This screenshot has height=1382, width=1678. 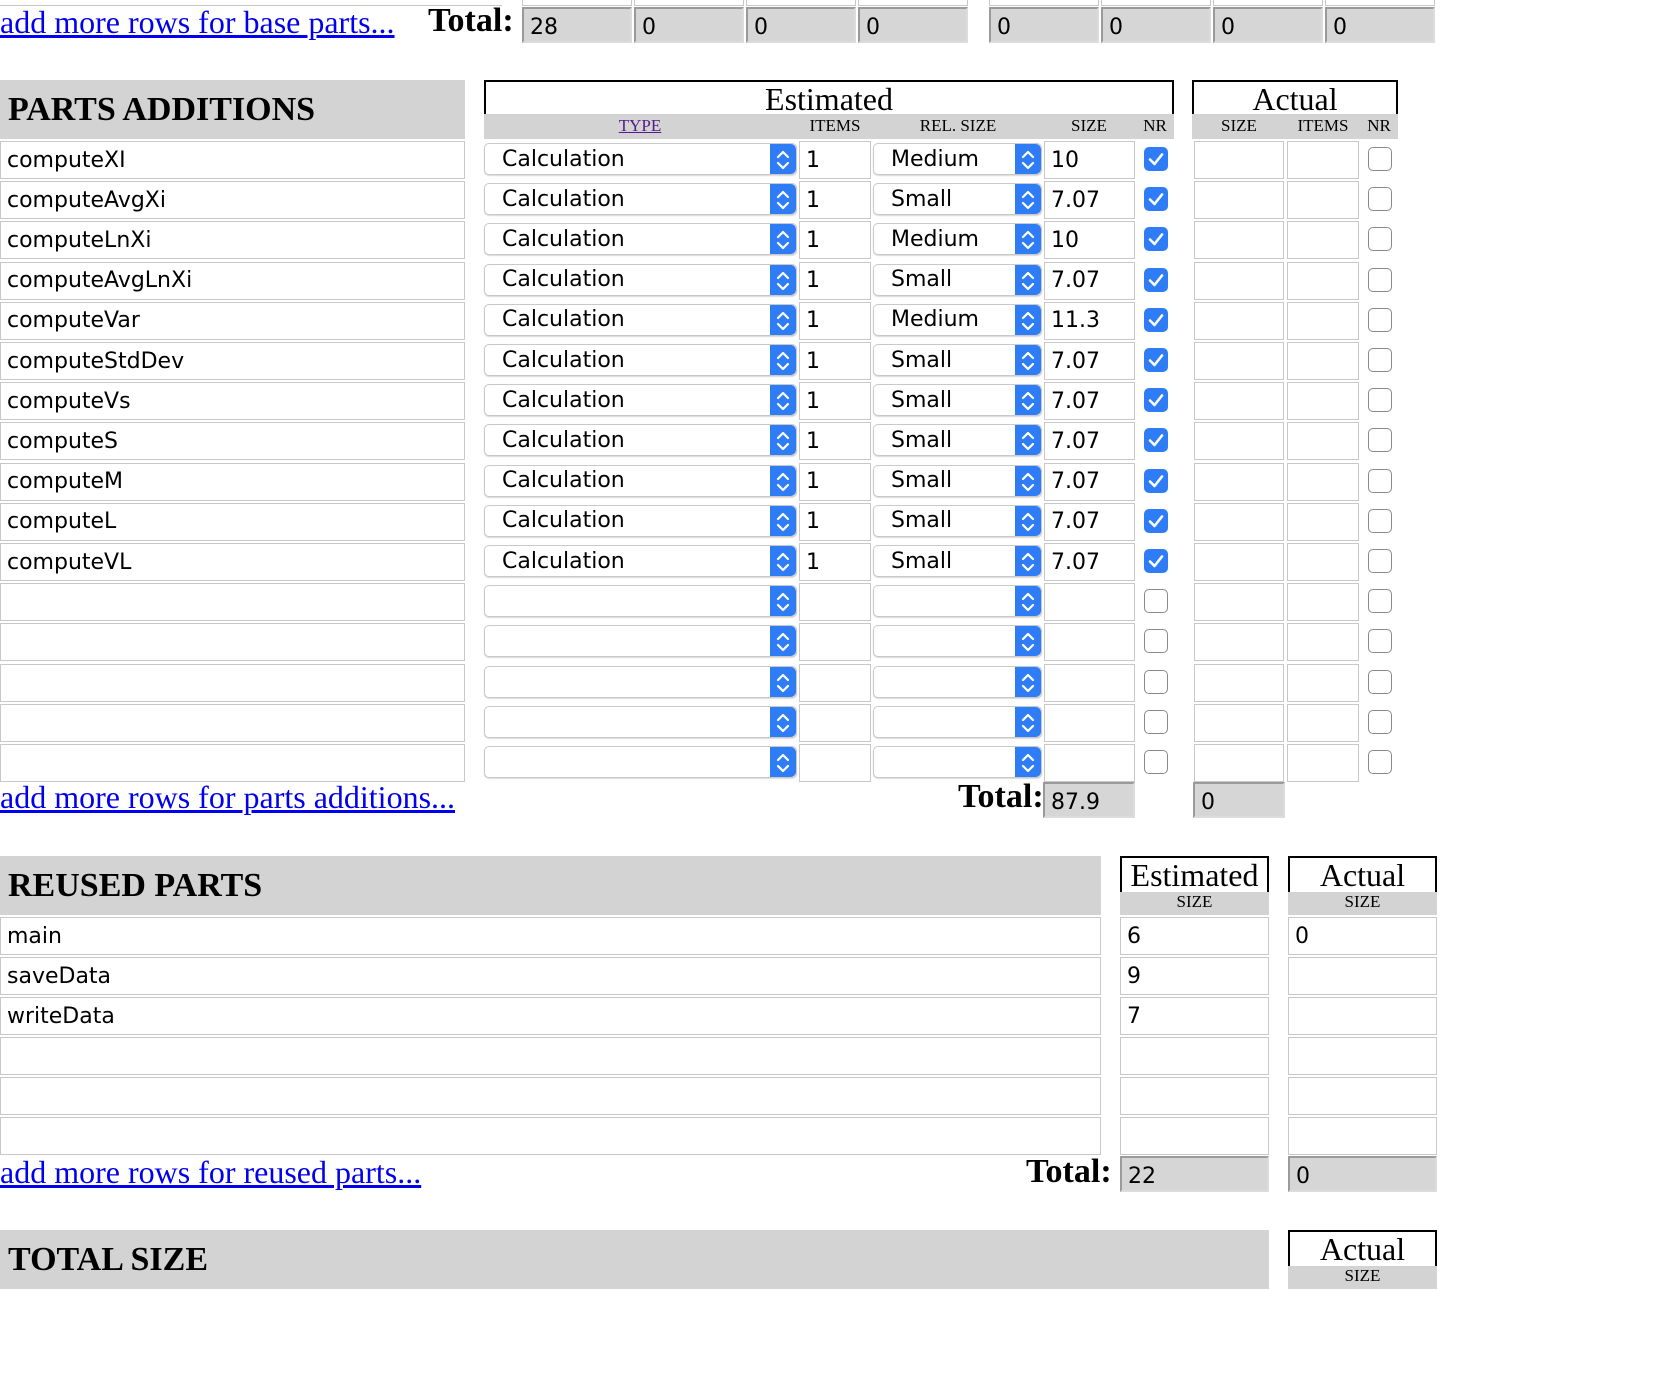 What do you see at coordinates (1362, 936) in the screenshot?
I see `reused-actual-size-input: 0` at bounding box center [1362, 936].